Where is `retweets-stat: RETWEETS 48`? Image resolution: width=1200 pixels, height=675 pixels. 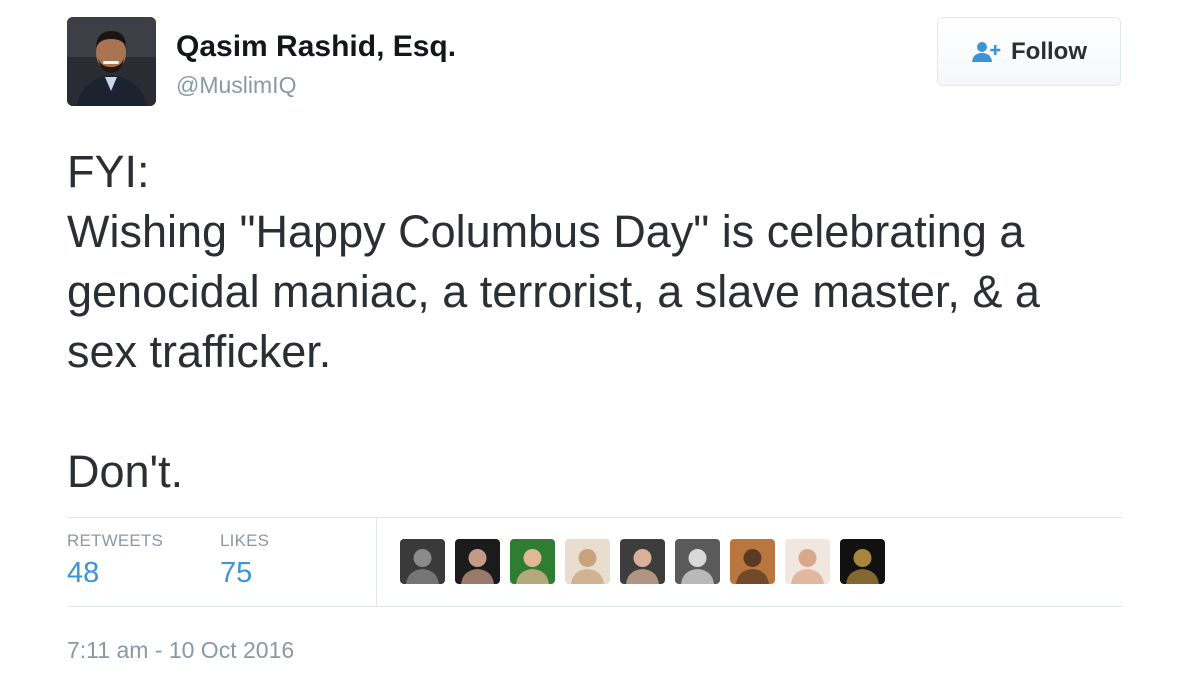 retweets-stat: RETWEETS 48 is located at coordinates (115, 560).